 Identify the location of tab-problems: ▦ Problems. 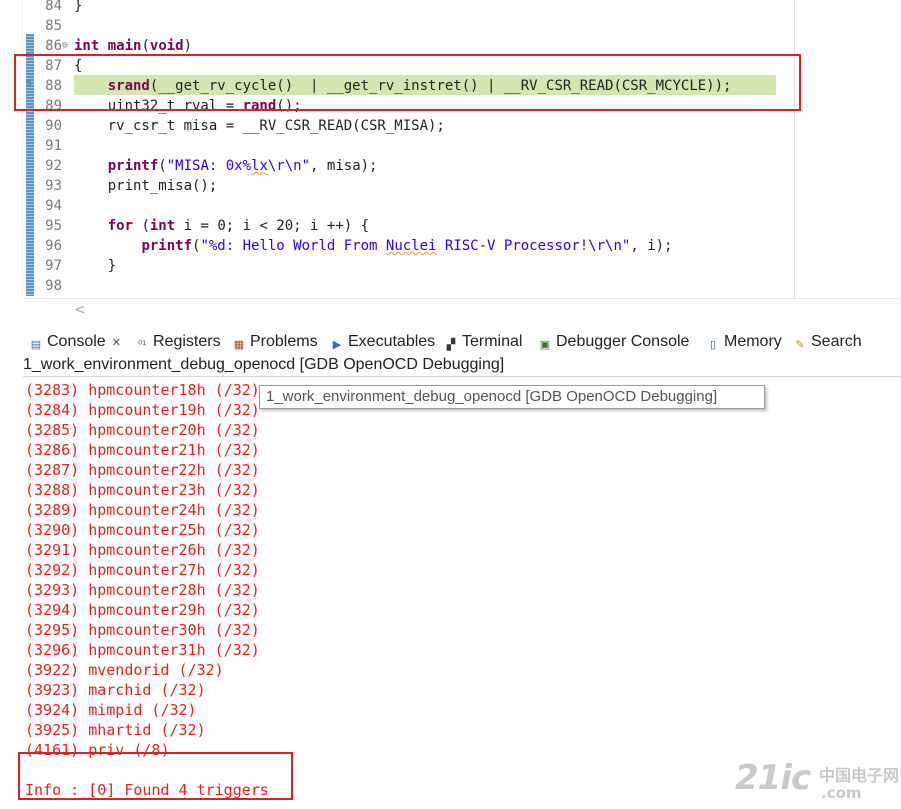
(275, 343).